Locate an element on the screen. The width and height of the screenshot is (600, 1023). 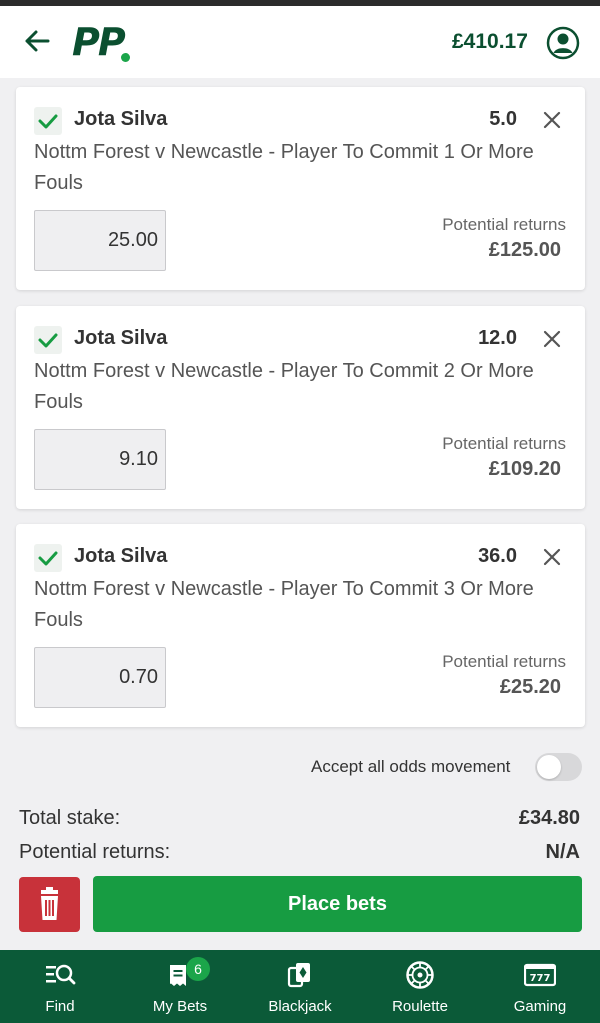
slots-icon: 777 is located at coordinates (540, 975).